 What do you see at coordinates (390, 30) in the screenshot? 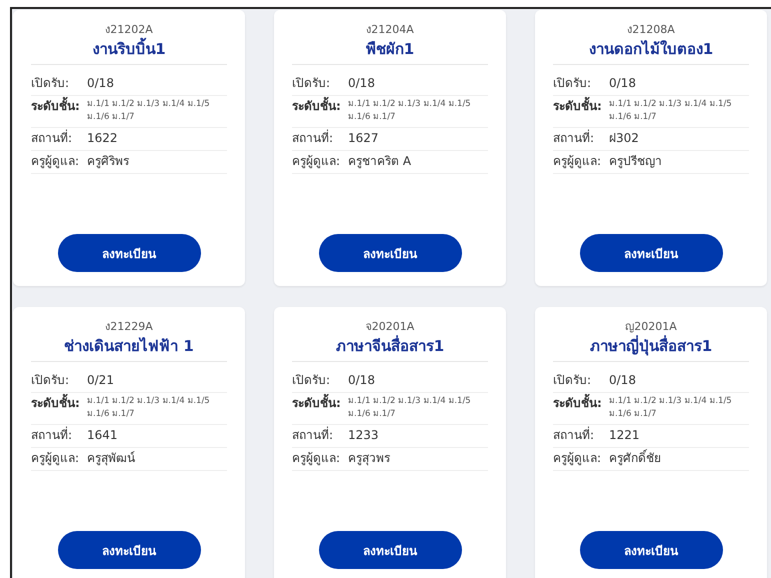
I see `course-code: ง21204A` at bounding box center [390, 30].